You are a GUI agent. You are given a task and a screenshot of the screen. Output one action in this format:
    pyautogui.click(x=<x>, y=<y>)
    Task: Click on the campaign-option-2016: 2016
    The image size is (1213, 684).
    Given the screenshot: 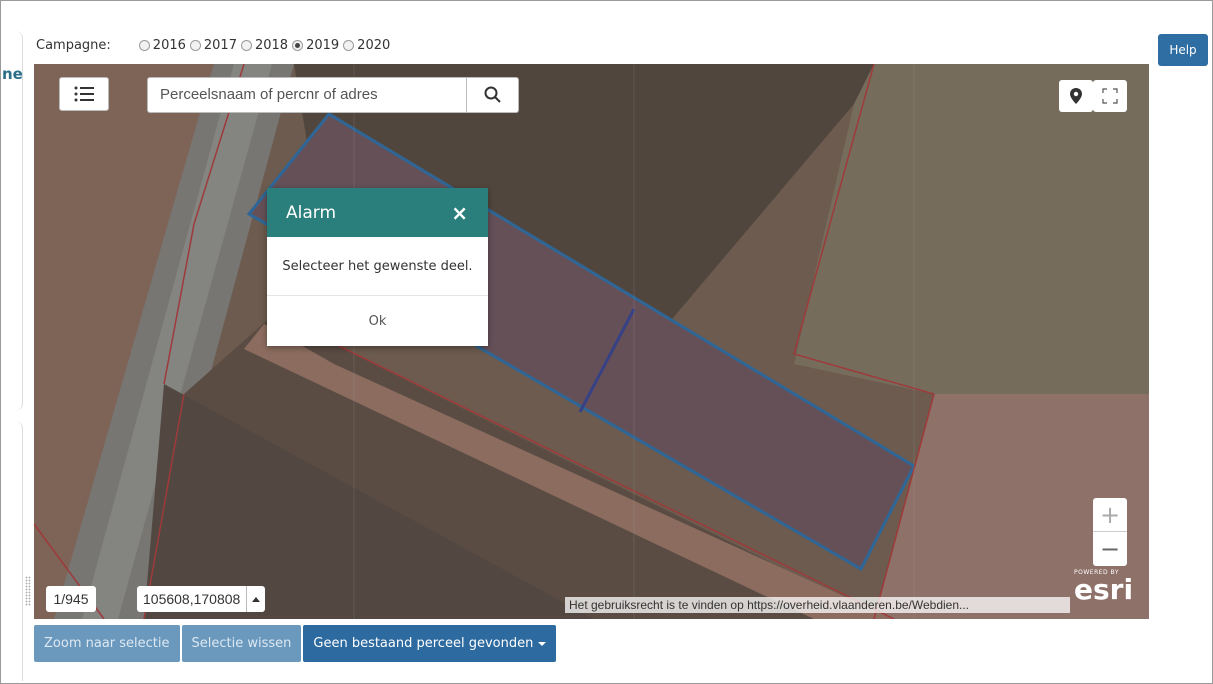 What is the action you would take?
    pyautogui.click(x=162, y=45)
    